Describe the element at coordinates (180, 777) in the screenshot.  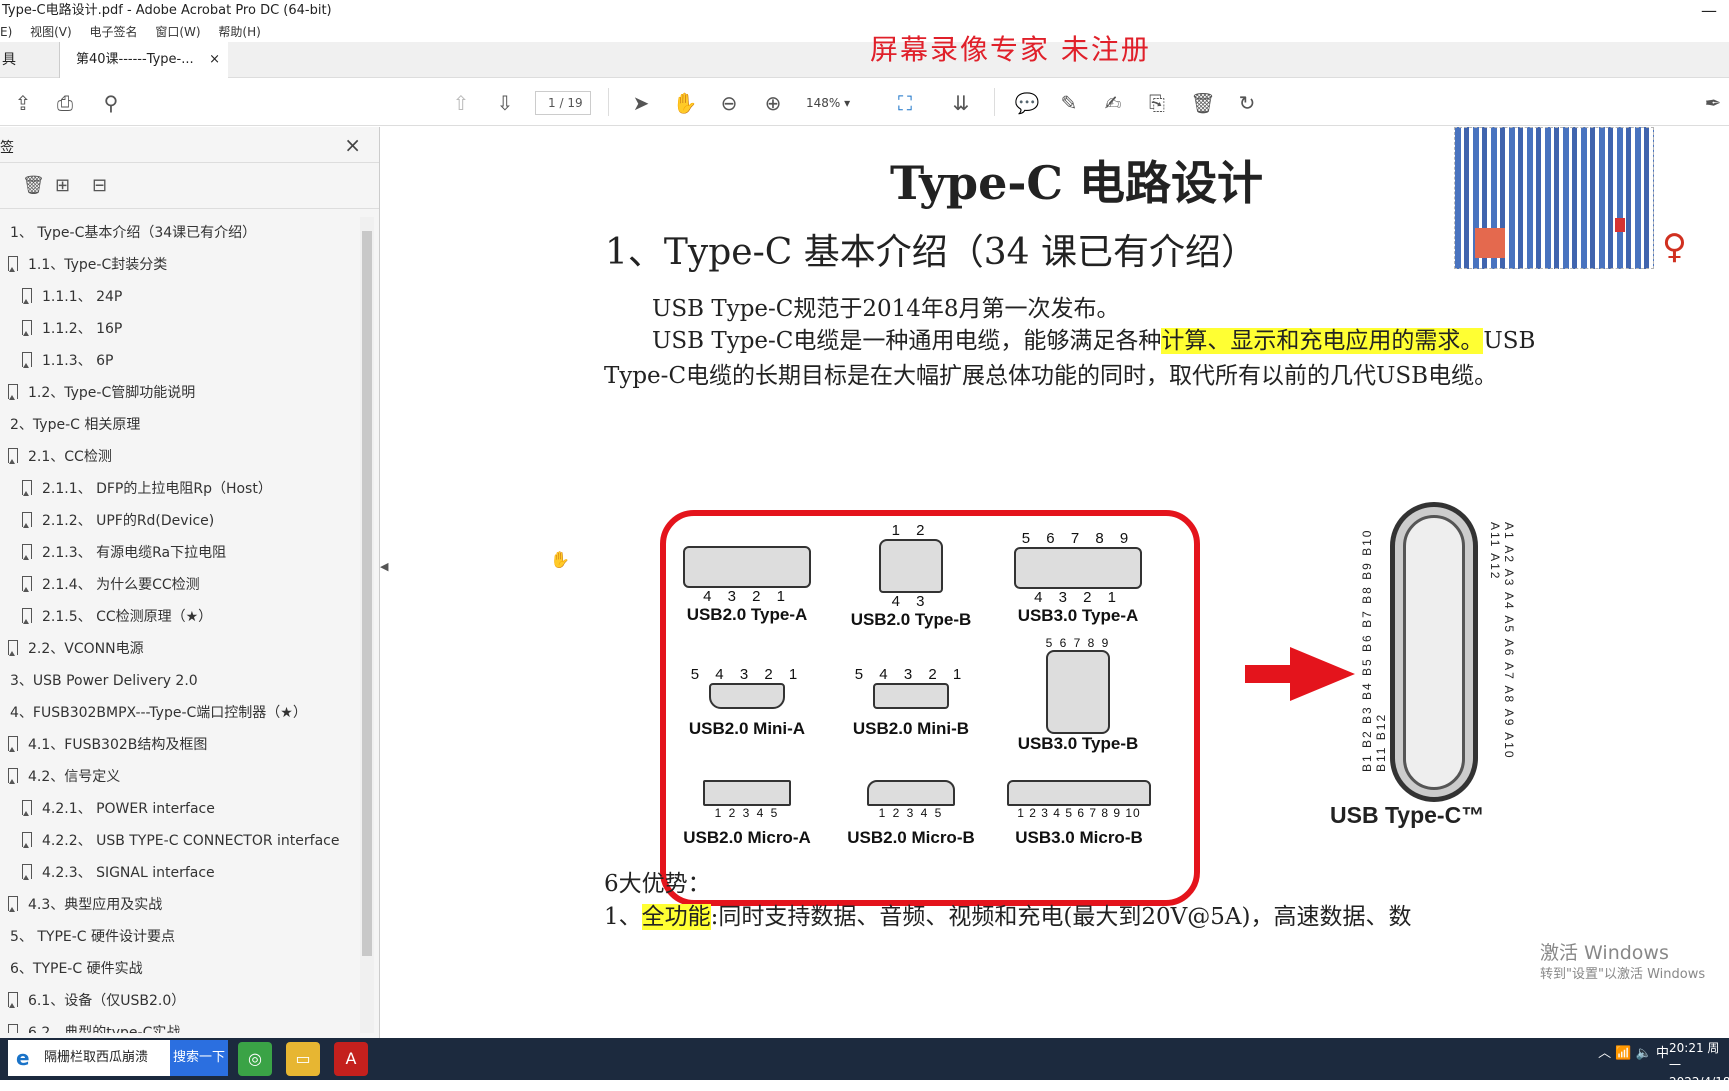
I see `bookmark-item: 4.2、信号定义` at that location.